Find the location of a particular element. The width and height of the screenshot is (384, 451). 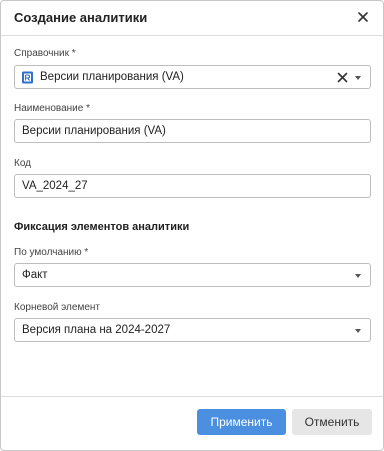

reference-label: Справочник * is located at coordinates (45, 53).